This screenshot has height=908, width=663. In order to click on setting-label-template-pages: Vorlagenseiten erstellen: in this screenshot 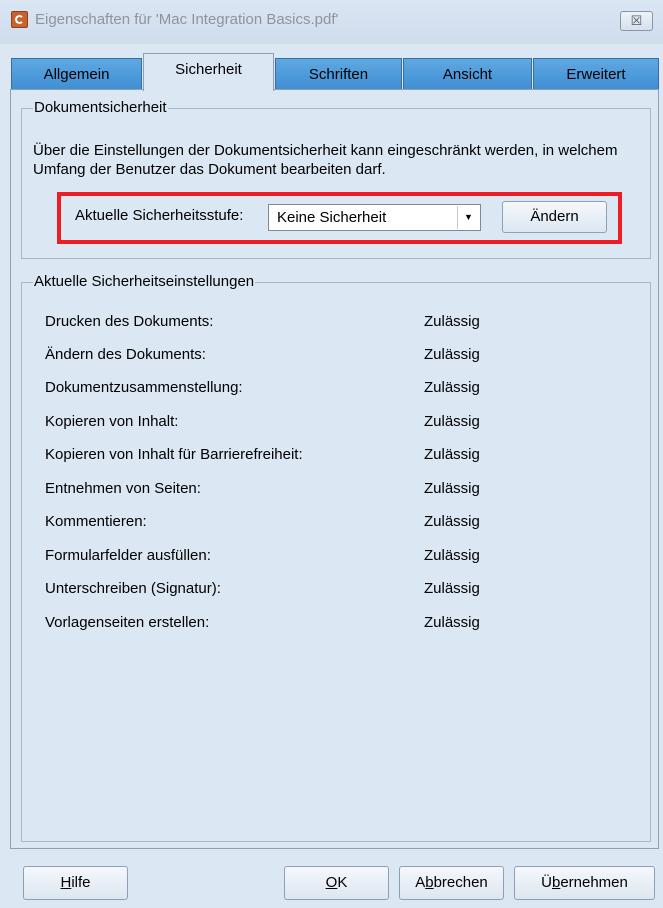, I will do `click(127, 622)`.